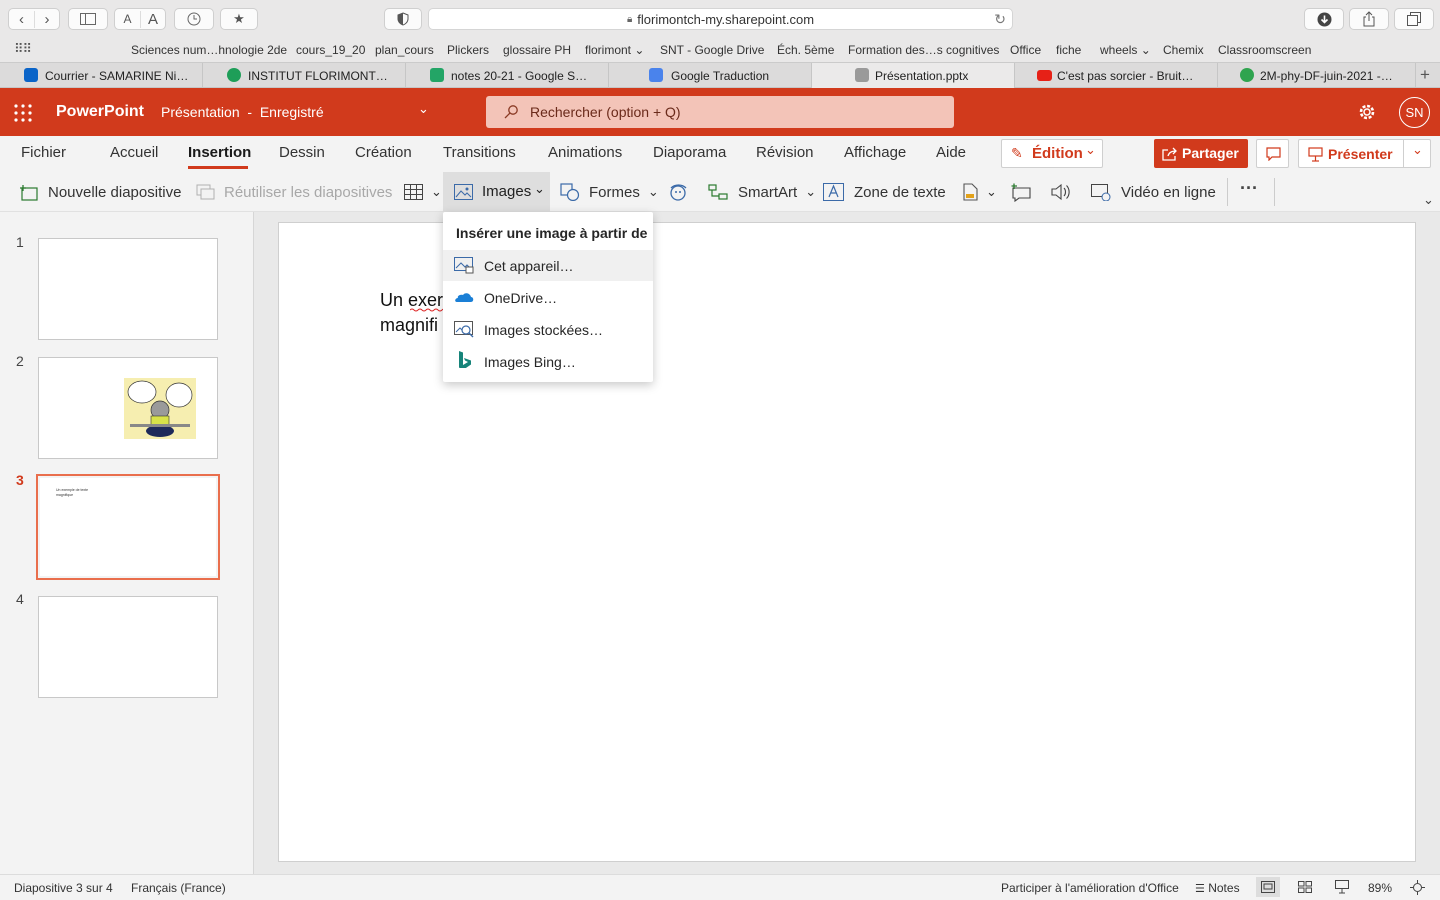 The image size is (1440, 900). Describe the element at coordinates (884, 192) in the screenshot. I see `textbox-button: Zone de texte` at that location.